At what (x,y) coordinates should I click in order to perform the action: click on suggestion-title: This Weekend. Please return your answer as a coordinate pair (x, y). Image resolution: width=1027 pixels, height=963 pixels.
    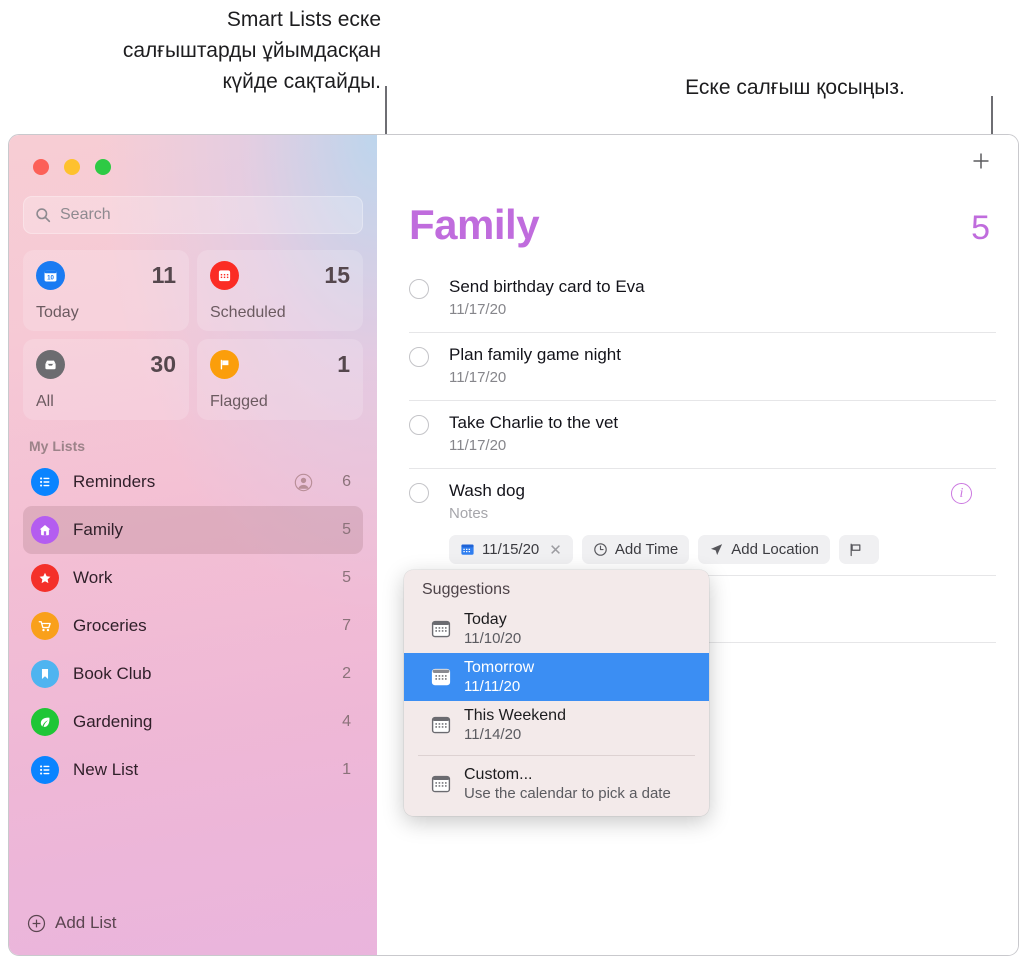
    Looking at the image, I should click on (515, 715).